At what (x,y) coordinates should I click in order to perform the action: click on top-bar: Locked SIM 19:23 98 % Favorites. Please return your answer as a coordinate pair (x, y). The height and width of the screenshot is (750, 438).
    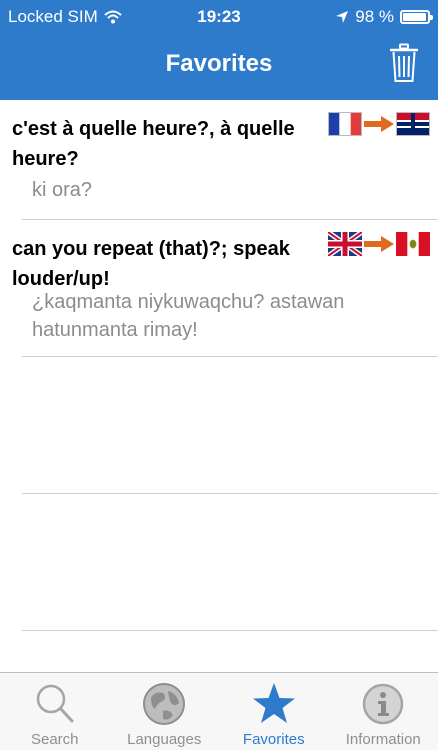
    Looking at the image, I should click on (219, 50).